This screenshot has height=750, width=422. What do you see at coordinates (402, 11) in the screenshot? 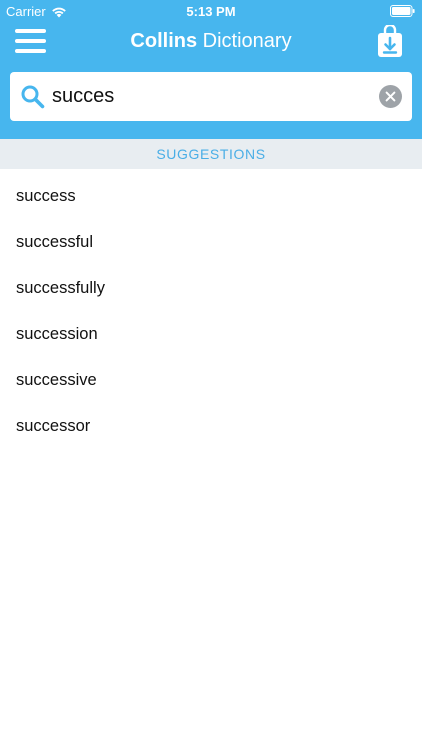
I see `battery-icon` at bounding box center [402, 11].